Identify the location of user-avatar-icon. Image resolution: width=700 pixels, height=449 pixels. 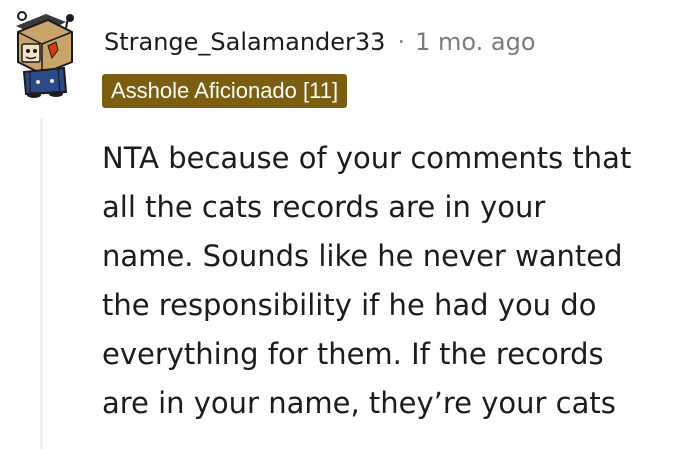
(44, 52).